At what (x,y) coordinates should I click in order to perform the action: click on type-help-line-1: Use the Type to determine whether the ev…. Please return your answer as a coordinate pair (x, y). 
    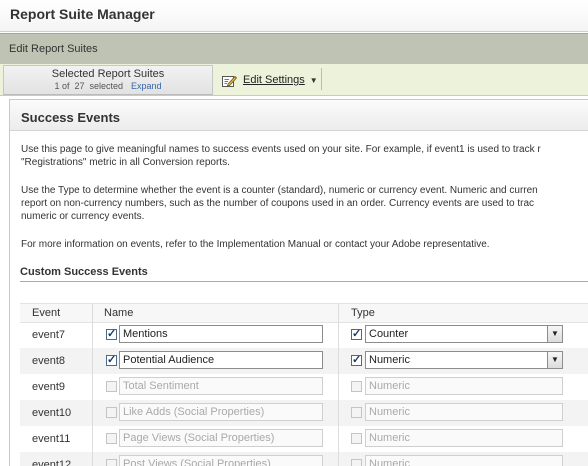
    Looking at the image, I should click on (279, 190).